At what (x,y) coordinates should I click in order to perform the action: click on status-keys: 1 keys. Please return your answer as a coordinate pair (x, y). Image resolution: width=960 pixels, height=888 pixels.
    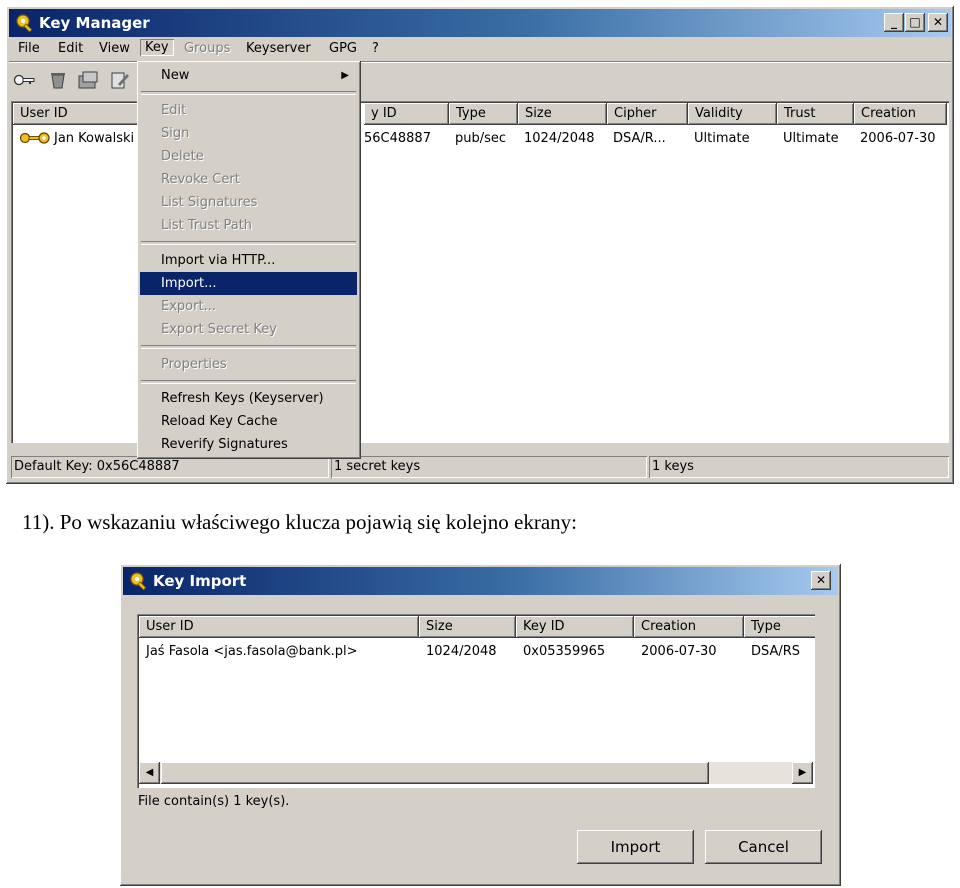
    Looking at the image, I should click on (799, 467).